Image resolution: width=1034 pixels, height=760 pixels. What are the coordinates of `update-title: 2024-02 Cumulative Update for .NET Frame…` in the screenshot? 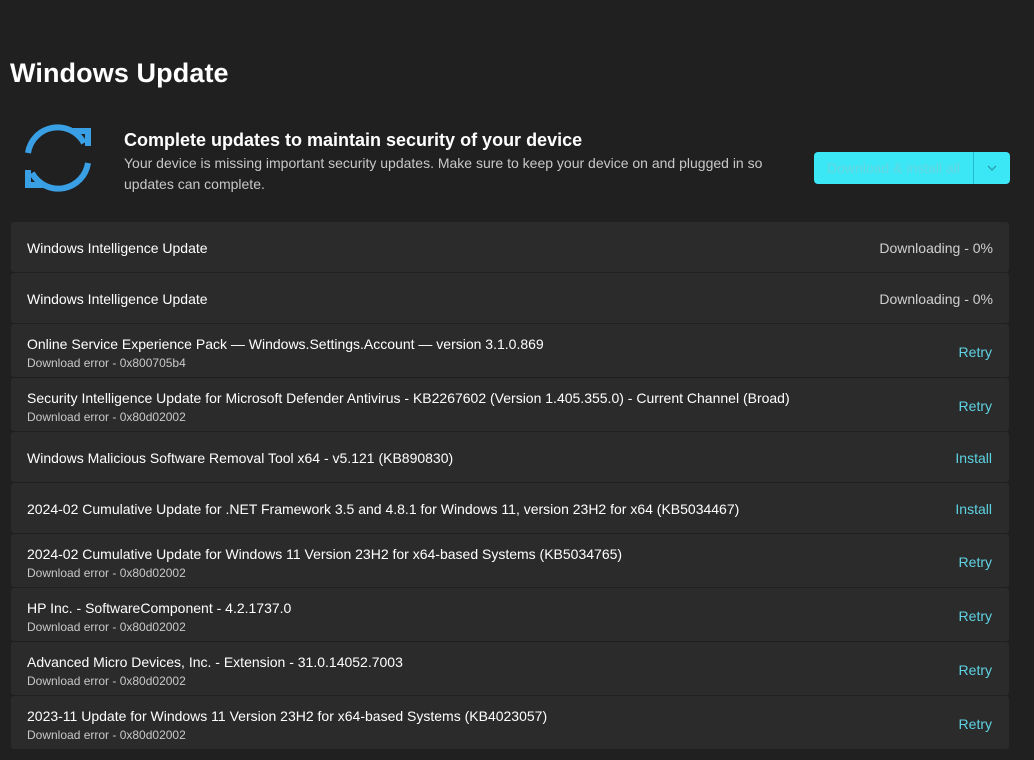 It's located at (383, 509).